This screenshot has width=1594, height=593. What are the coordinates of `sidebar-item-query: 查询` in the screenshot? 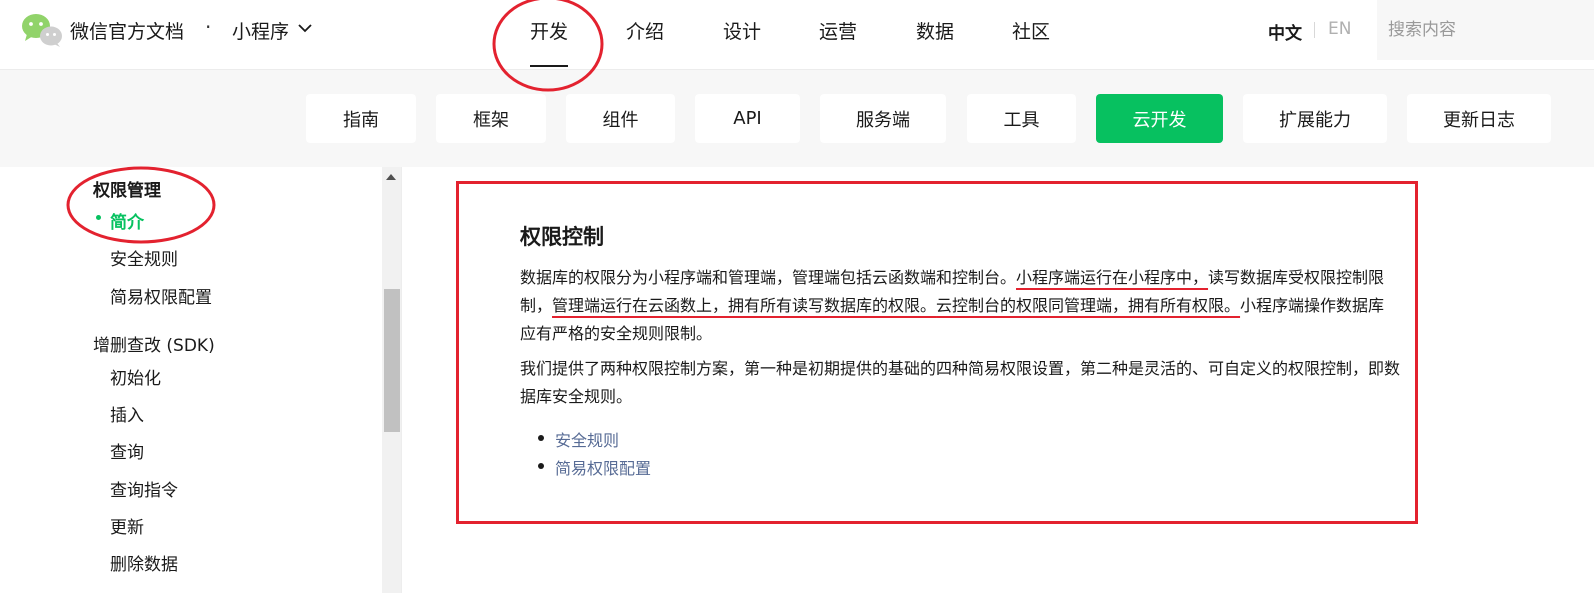 It's located at (127, 450).